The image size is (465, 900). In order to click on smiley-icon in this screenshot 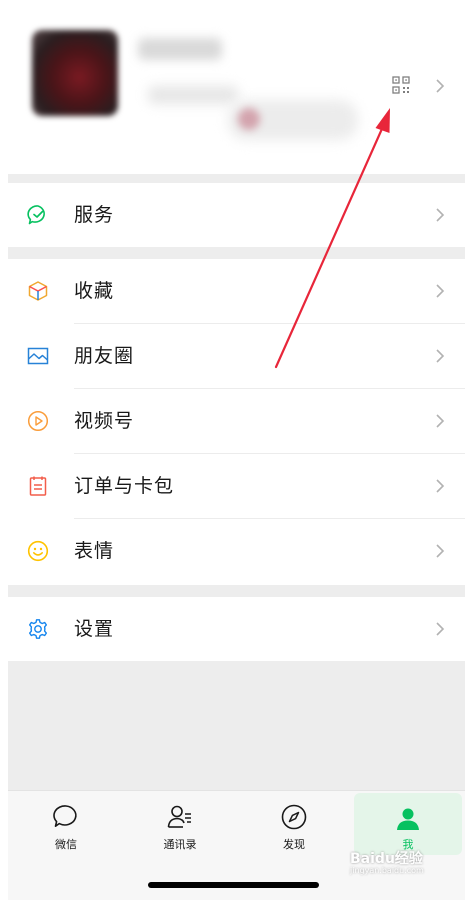, I will do `click(38, 551)`.